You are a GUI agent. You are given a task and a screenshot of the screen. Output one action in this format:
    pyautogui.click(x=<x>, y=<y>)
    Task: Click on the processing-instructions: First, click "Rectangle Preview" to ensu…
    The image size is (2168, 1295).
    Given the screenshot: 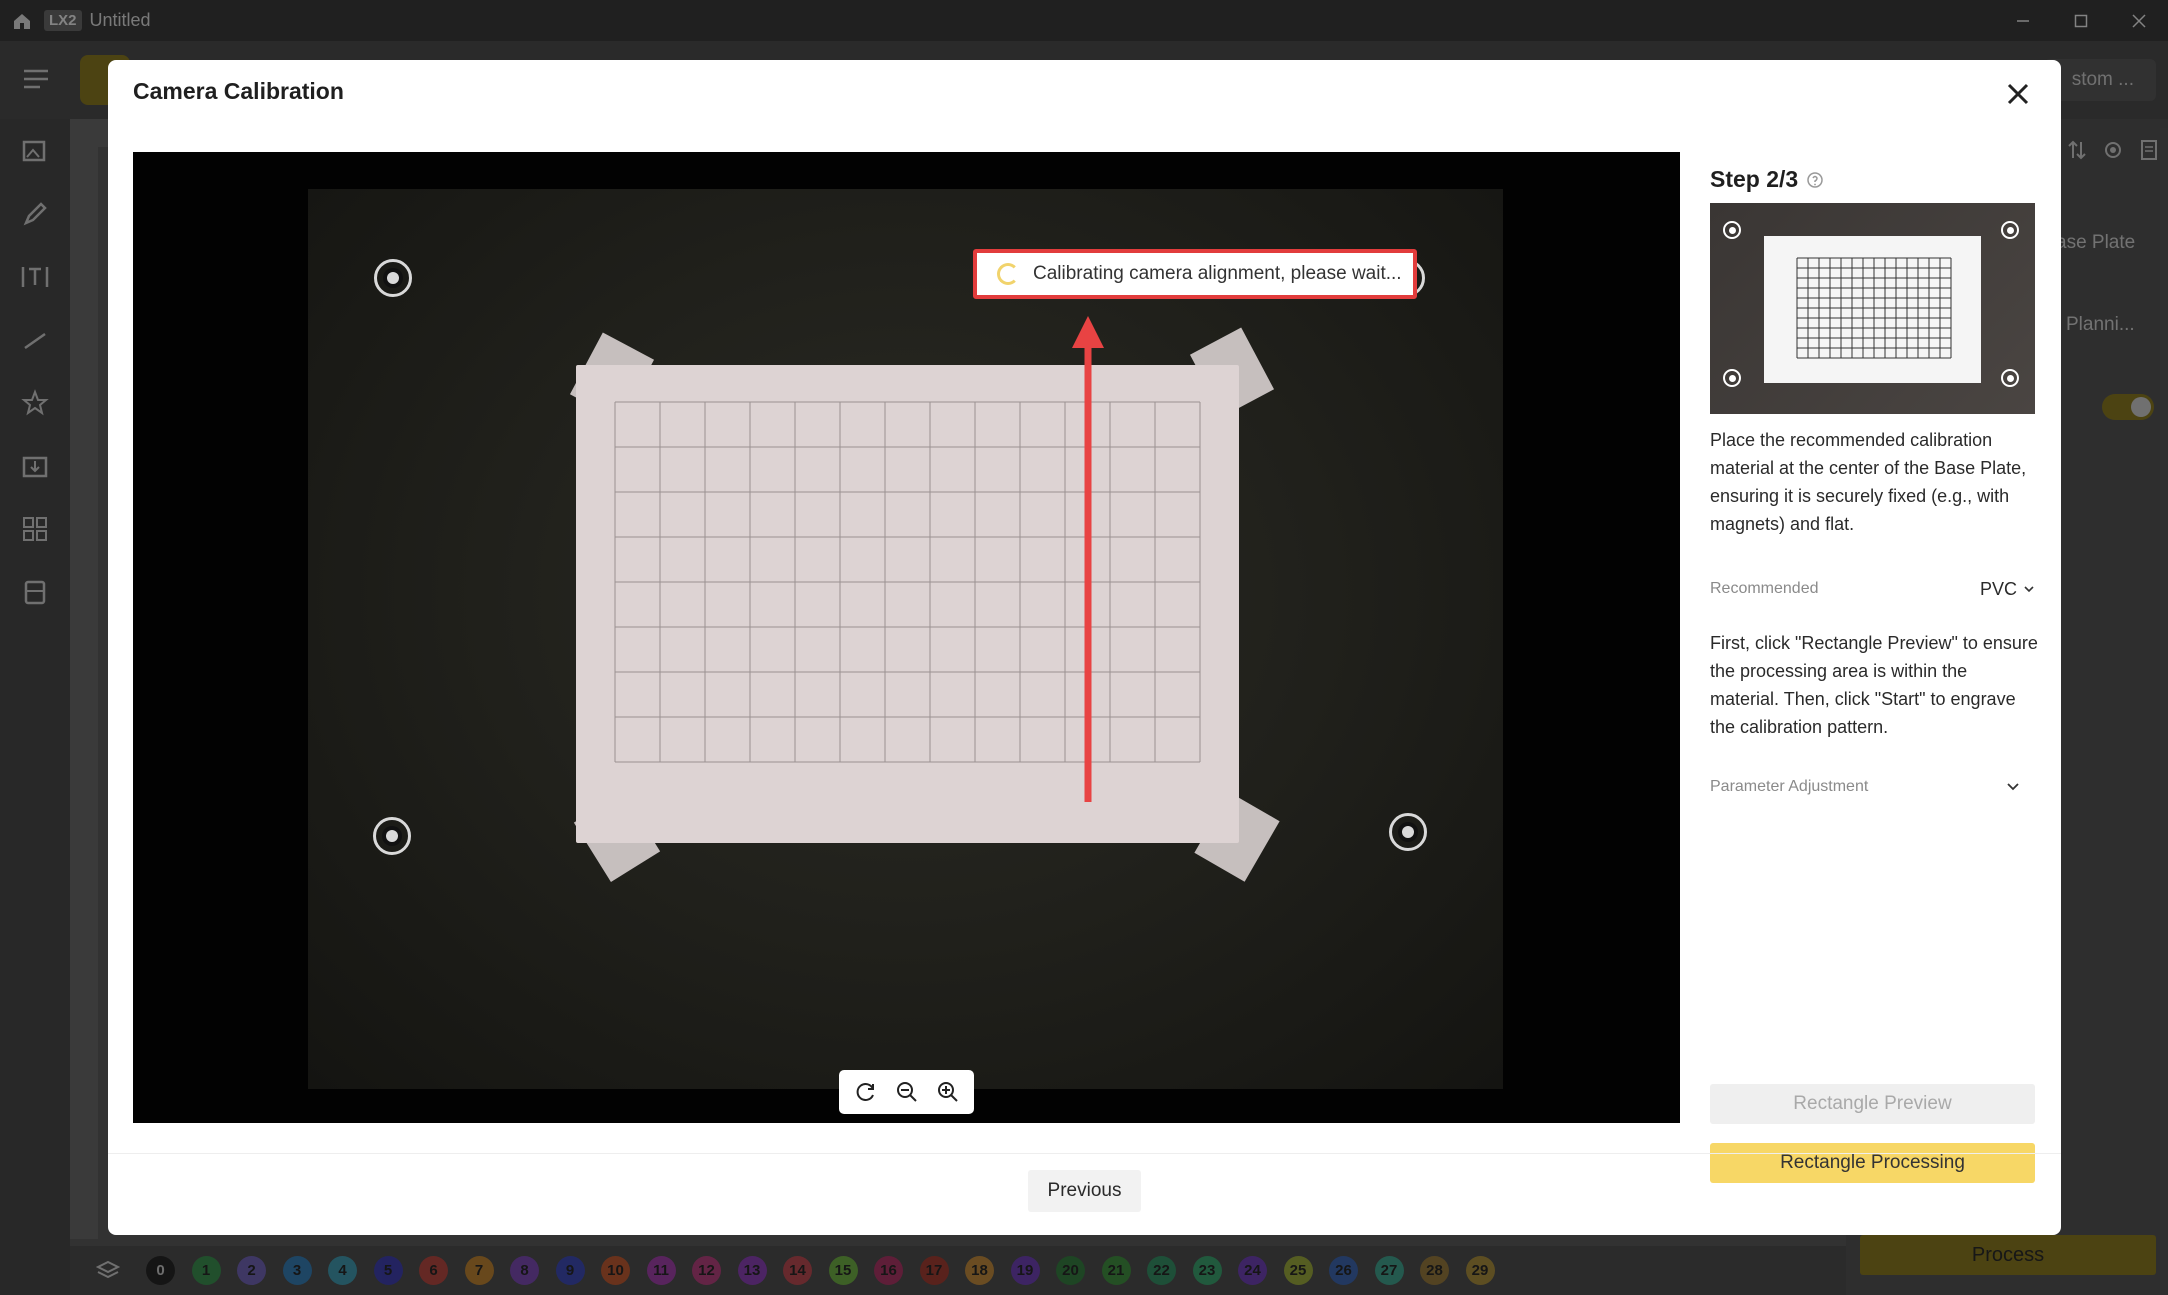 What is the action you would take?
    pyautogui.click(x=1874, y=685)
    